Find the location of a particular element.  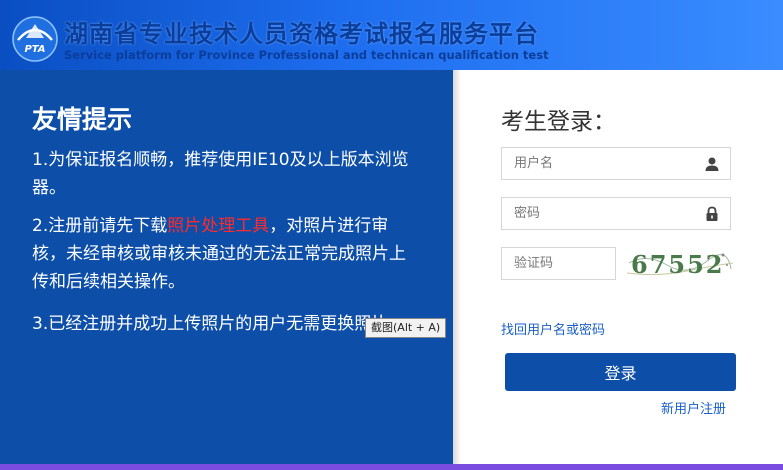

notice-item-3: 3.已经注册并成功上传照片的用户无需更换照片。 is located at coordinates (219, 324).